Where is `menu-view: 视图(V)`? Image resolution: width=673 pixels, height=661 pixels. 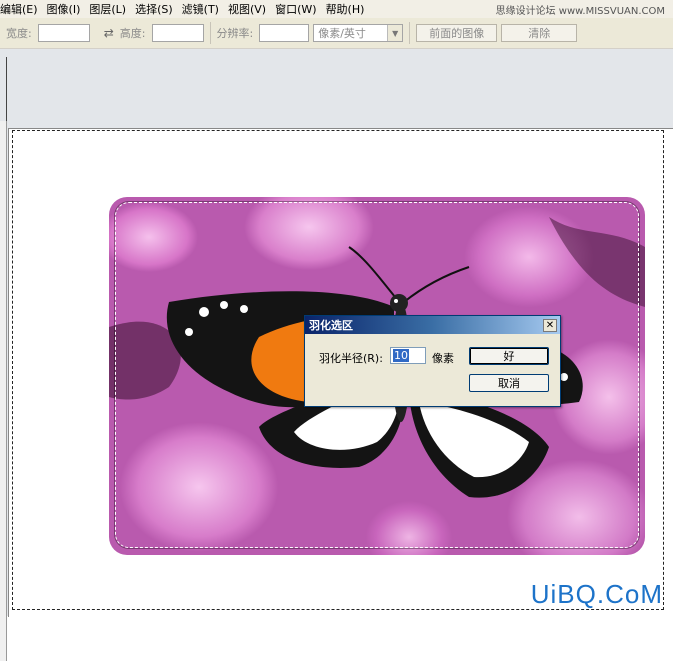 menu-view: 视图(V) is located at coordinates (251, 9).